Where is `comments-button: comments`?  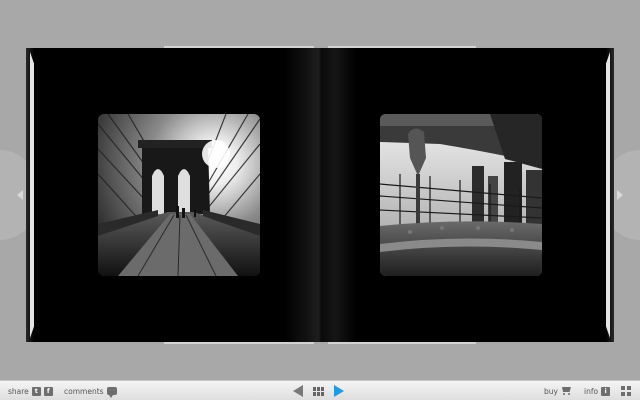 comments-button: comments is located at coordinates (90, 390).